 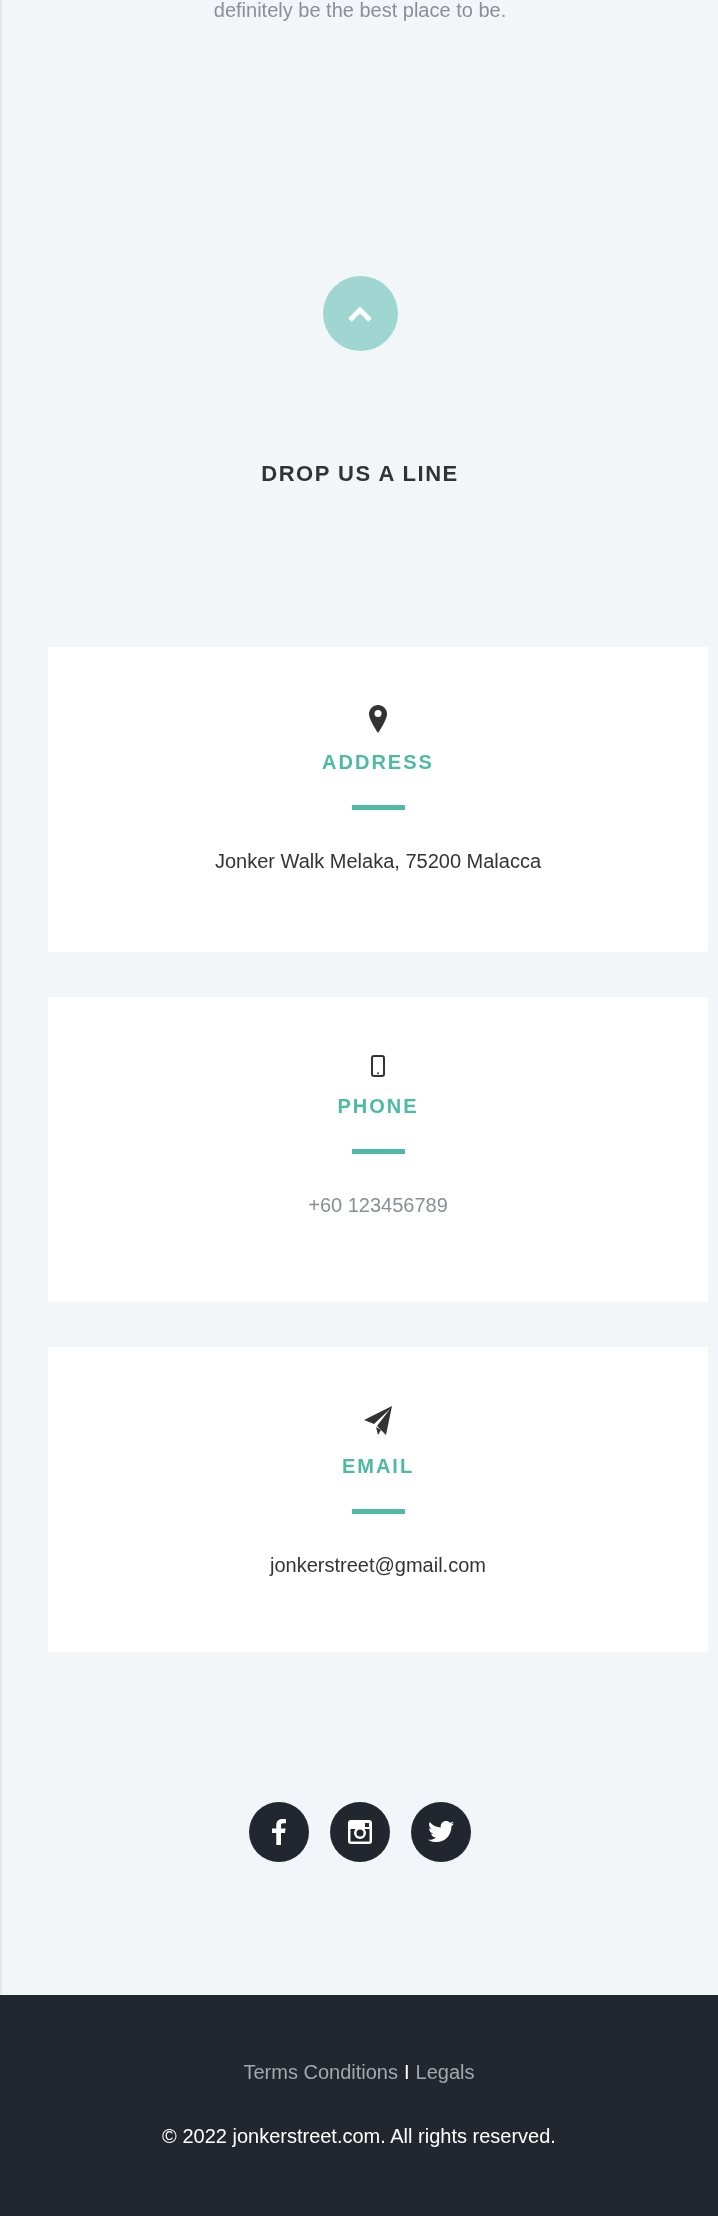 I want to click on smartphone-icon, so click(x=378, y=1066).